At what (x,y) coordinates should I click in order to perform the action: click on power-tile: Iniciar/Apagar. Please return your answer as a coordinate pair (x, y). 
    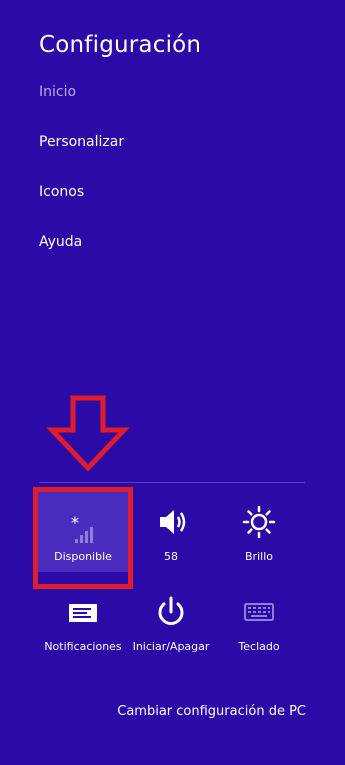
    Looking at the image, I should click on (171, 632).